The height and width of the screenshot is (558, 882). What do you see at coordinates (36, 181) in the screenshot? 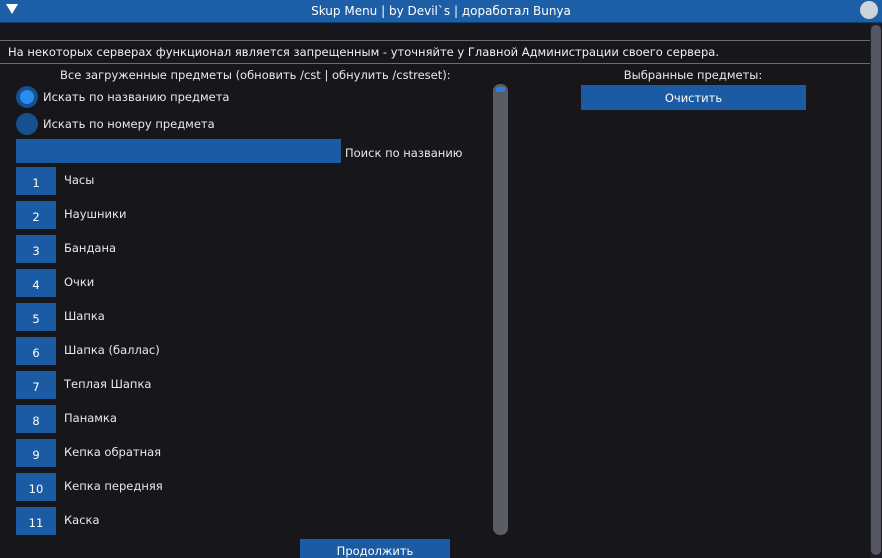
I see `item-number-button: 1` at bounding box center [36, 181].